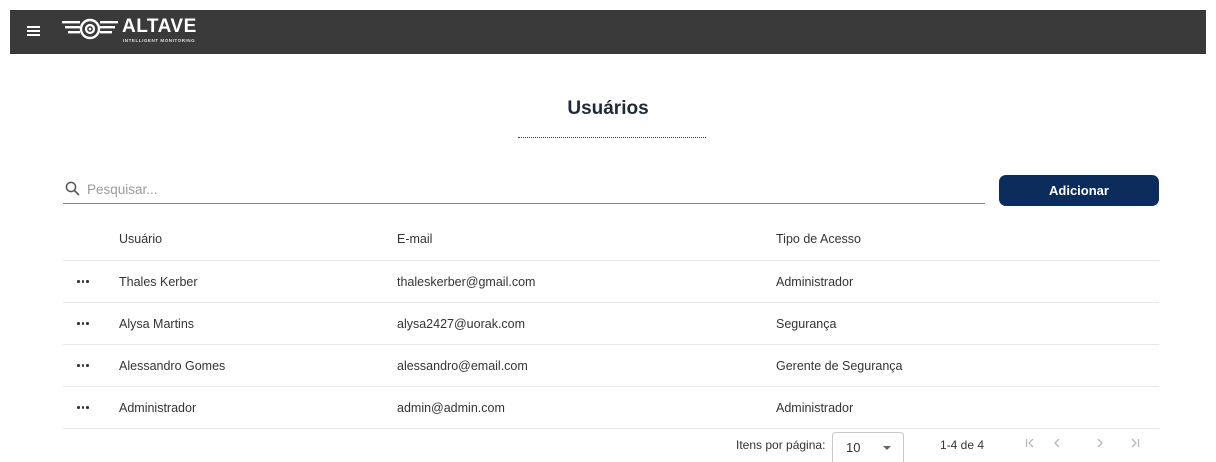 This screenshot has height=462, width=1216. I want to click on previous-page-button, so click(1057, 445).